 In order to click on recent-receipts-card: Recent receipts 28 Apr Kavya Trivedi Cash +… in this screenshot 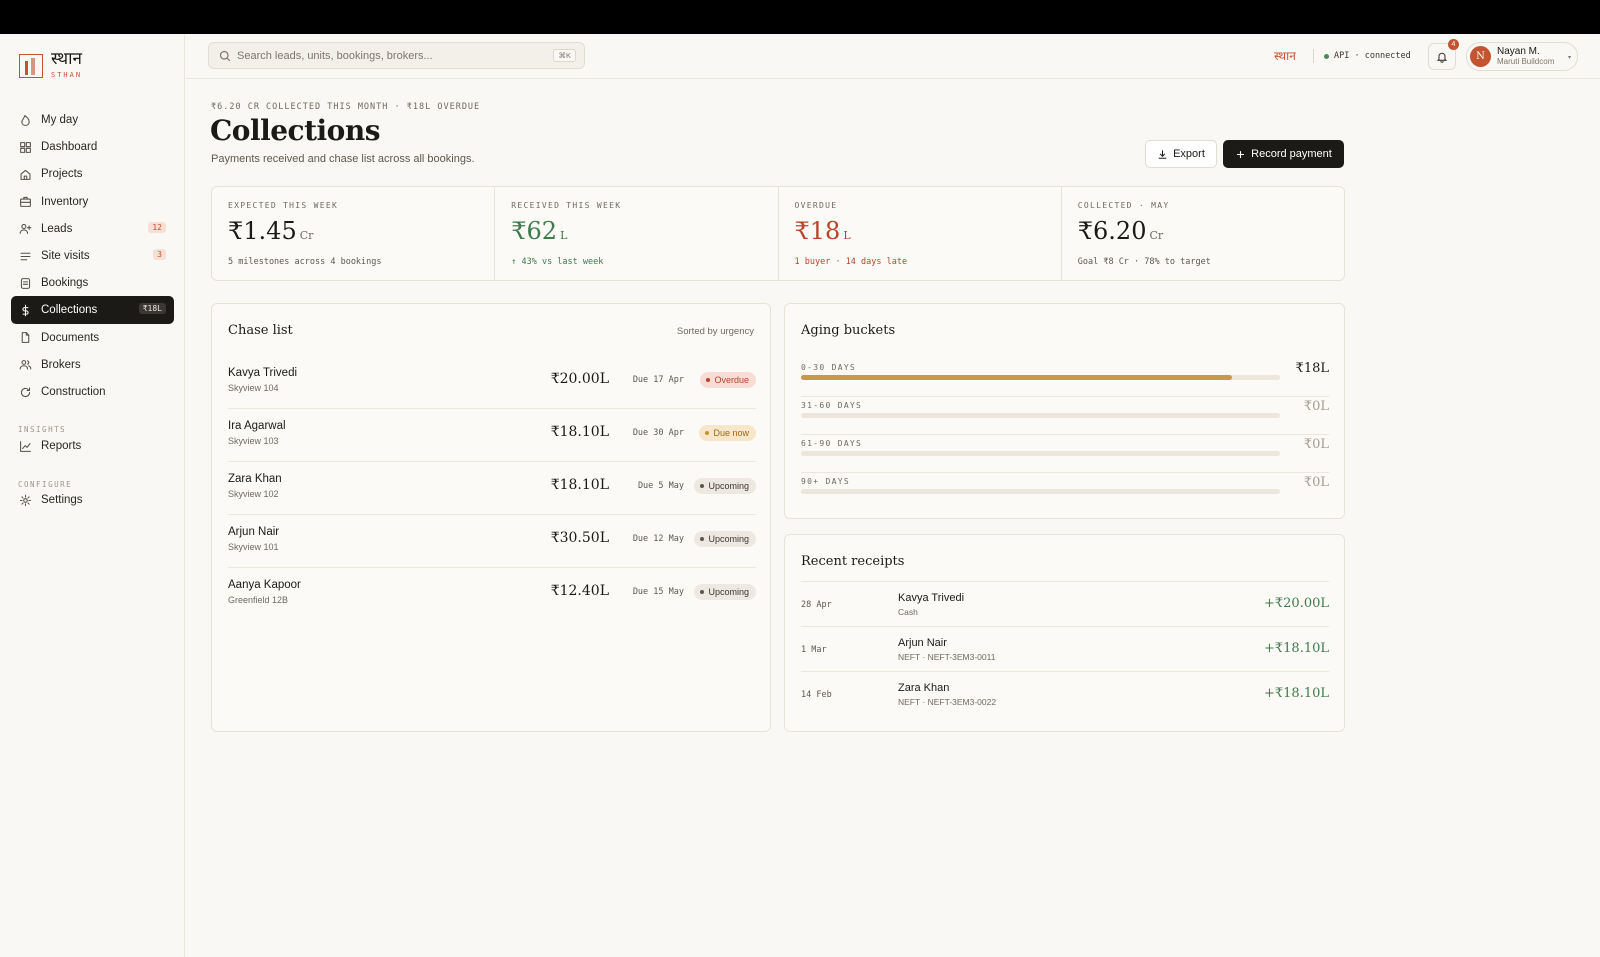, I will do `click(1064, 633)`.